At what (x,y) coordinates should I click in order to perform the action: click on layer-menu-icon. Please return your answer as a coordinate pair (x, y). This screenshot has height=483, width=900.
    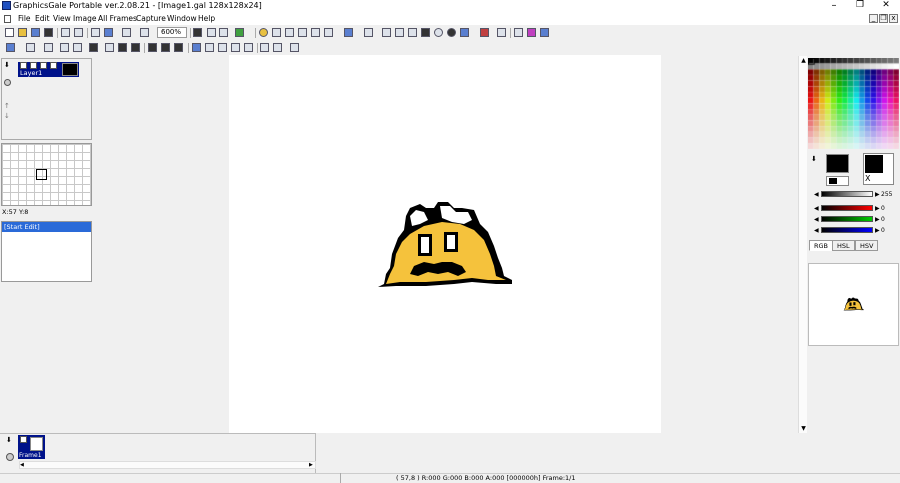
    Looking at the image, I should click on (10, 47).